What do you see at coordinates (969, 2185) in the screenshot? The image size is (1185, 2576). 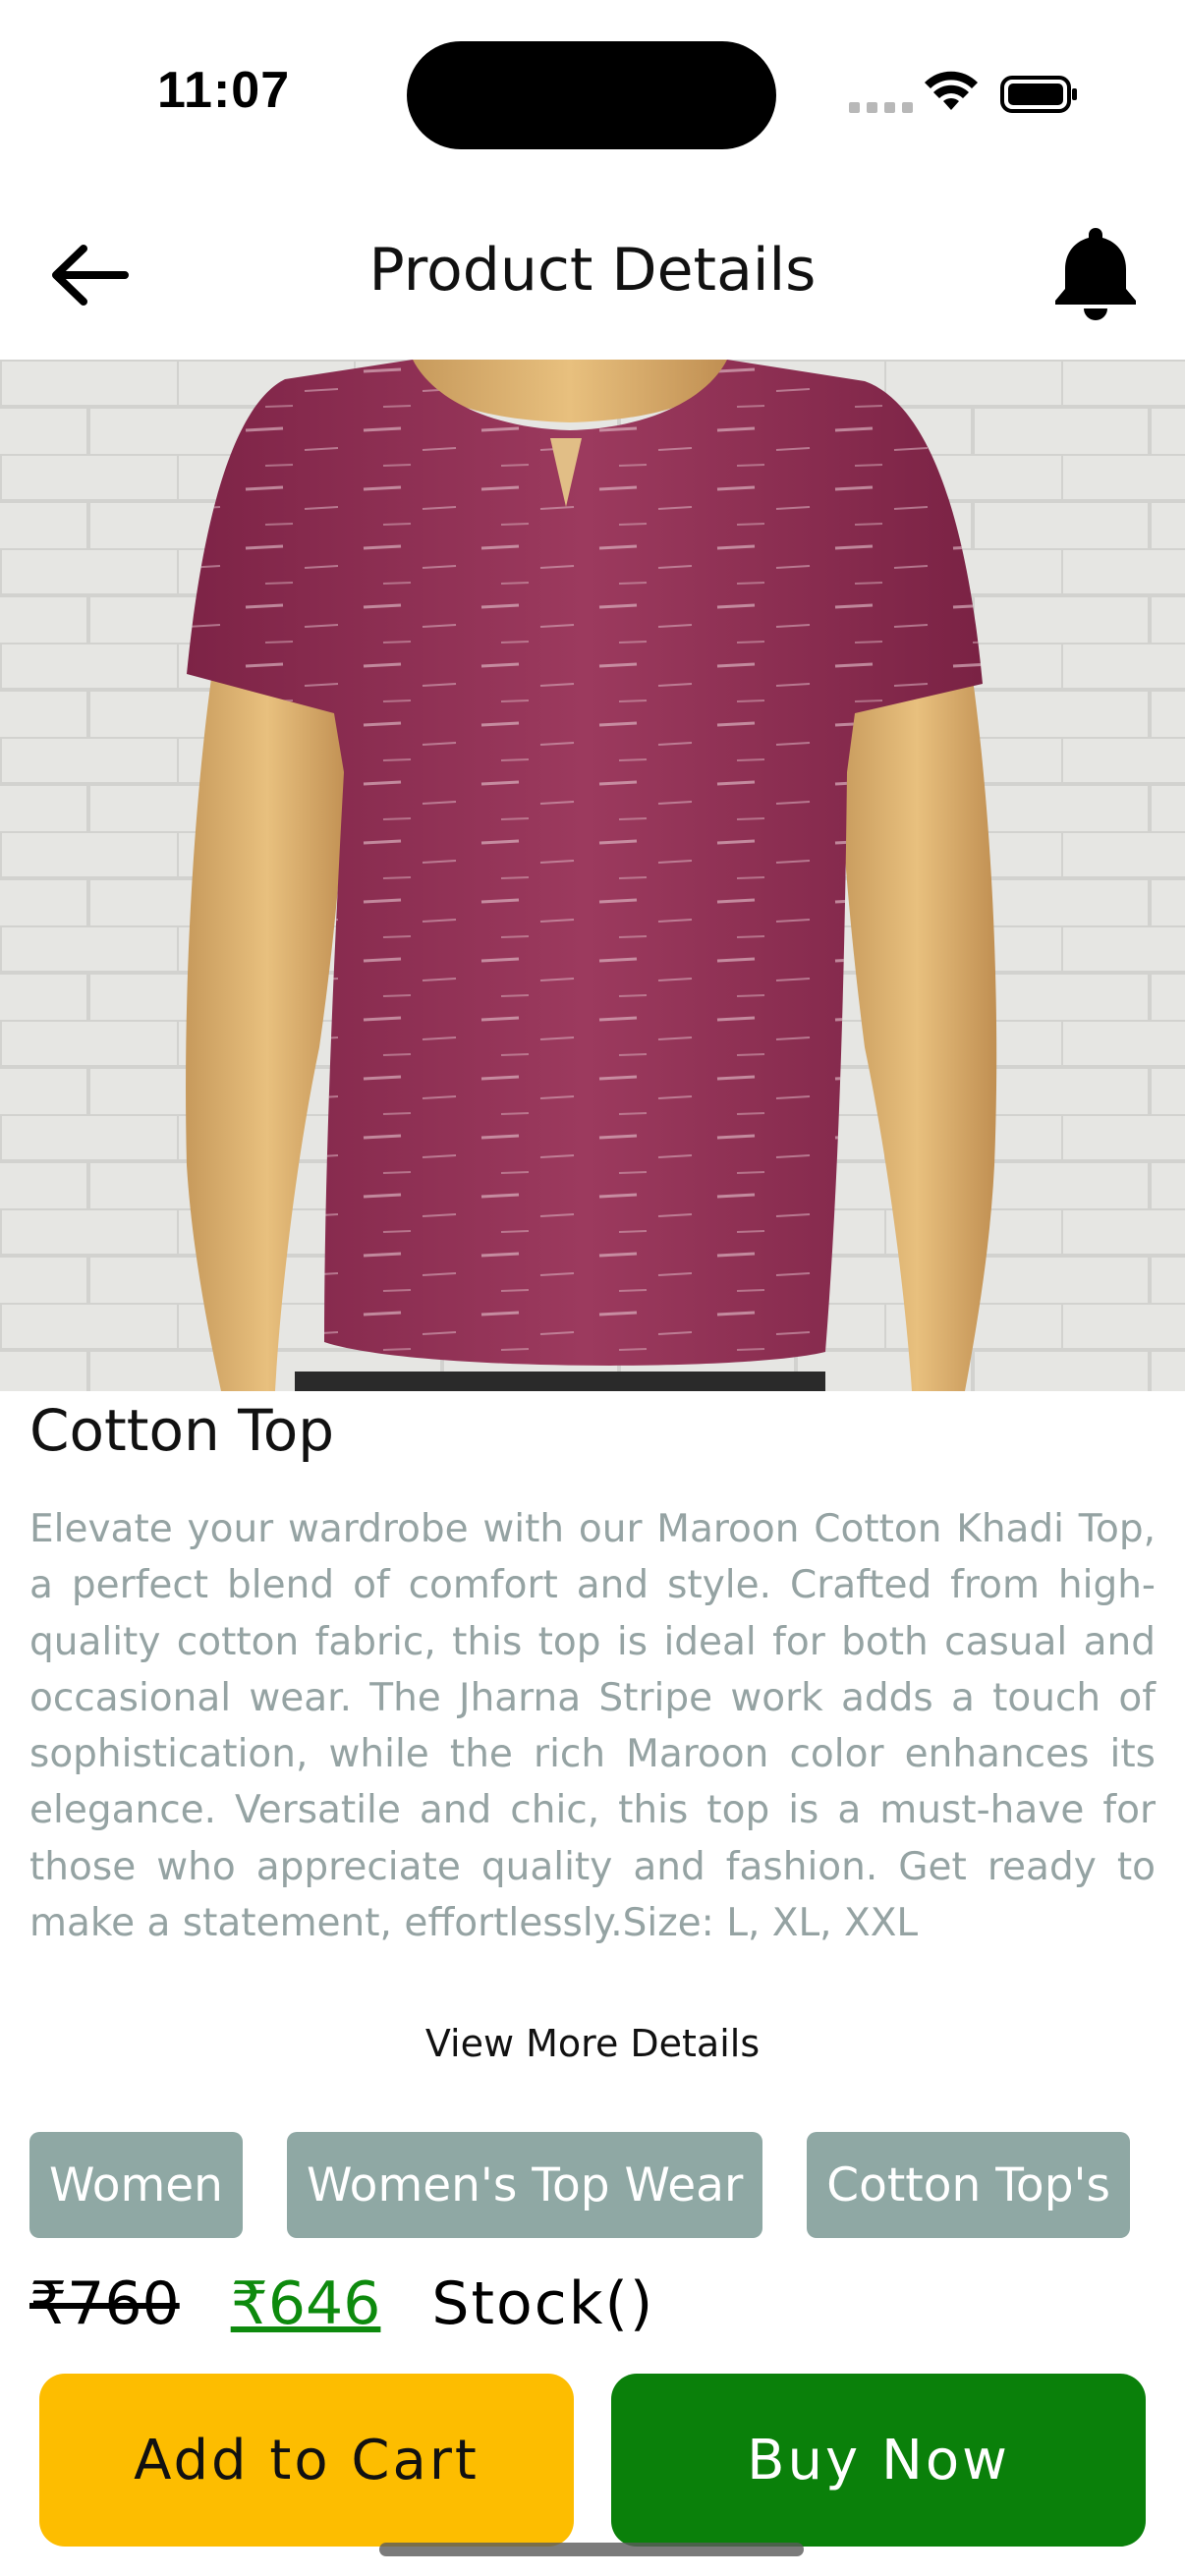 I see `tag-cotton-tops: Cotton Top's` at bounding box center [969, 2185].